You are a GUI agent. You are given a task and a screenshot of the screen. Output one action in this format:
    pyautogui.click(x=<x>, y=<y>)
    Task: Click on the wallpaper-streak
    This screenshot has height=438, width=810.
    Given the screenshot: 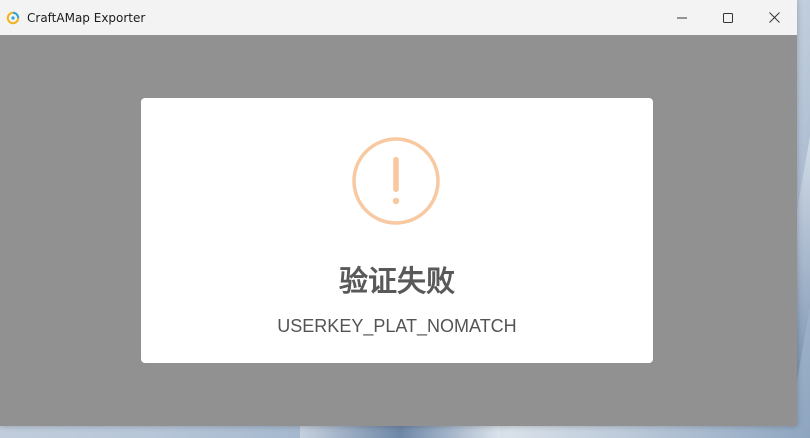 What is the action you would take?
    pyautogui.click(x=400, y=431)
    